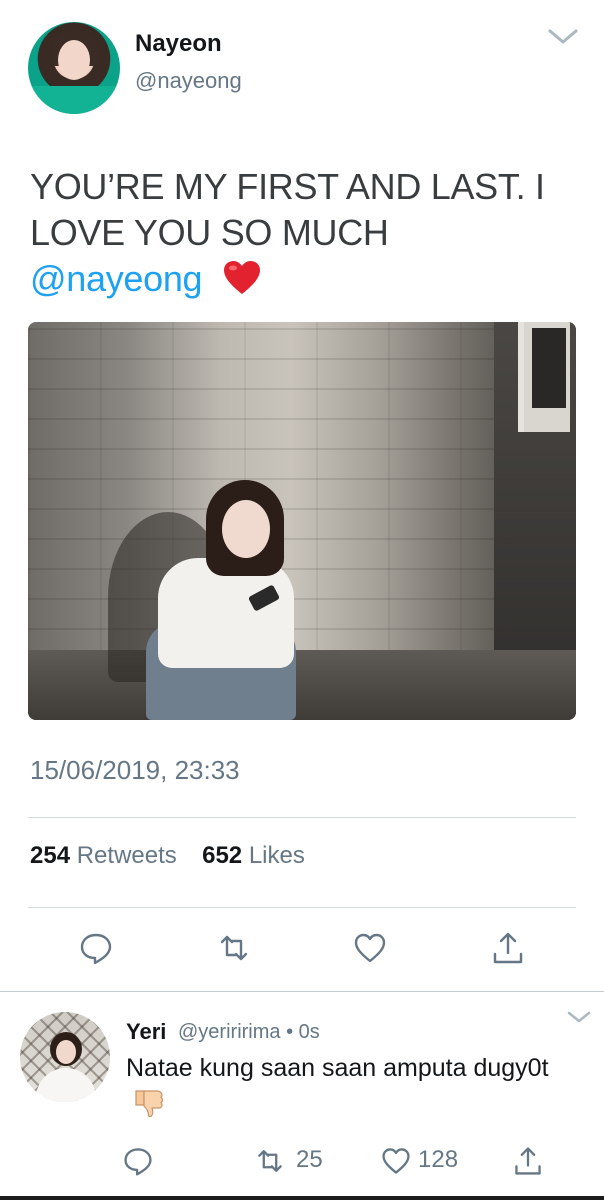 This screenshot has width=604, height=1200. I want to click on likes-label: Likes, so click(277, 855).